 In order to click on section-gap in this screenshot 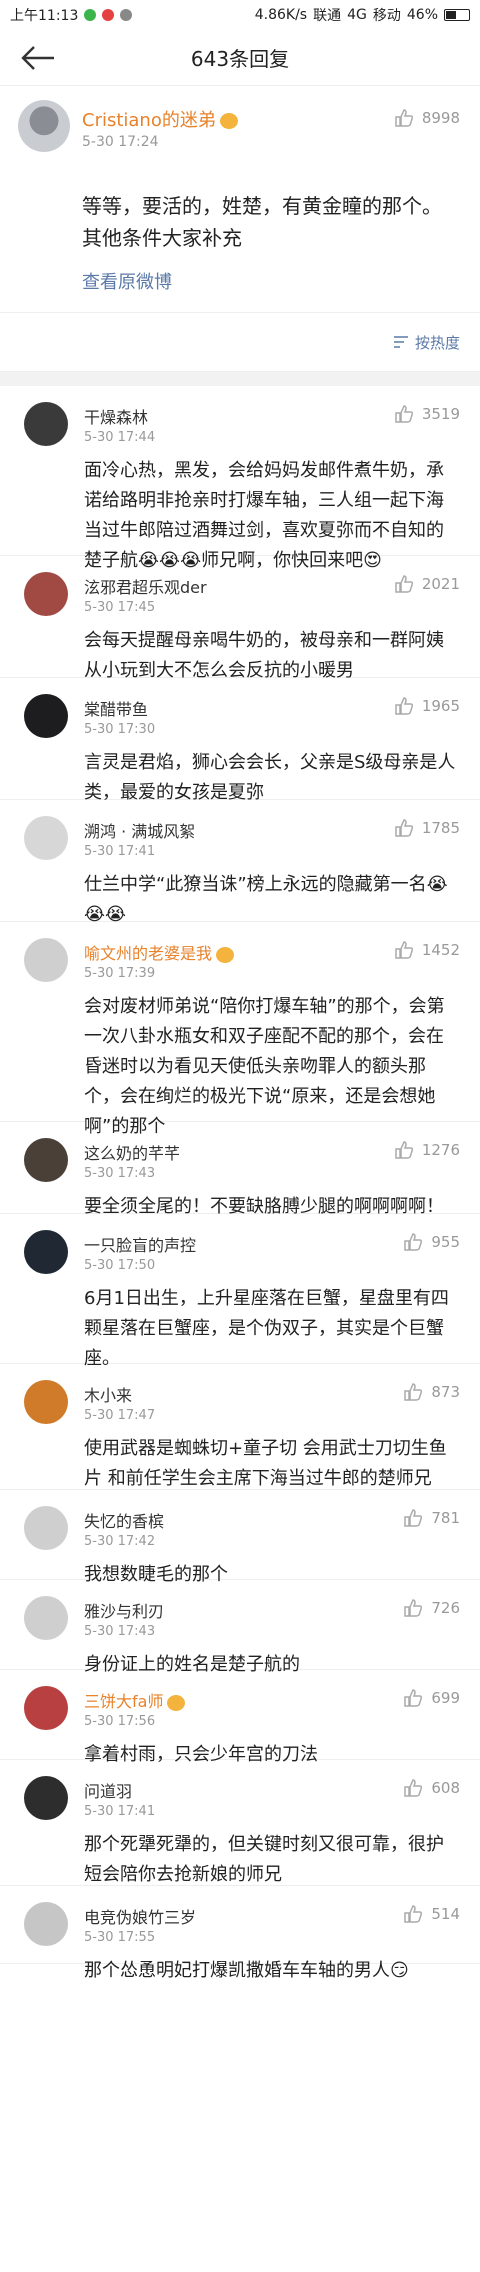, I will do `click(240, 379)`.